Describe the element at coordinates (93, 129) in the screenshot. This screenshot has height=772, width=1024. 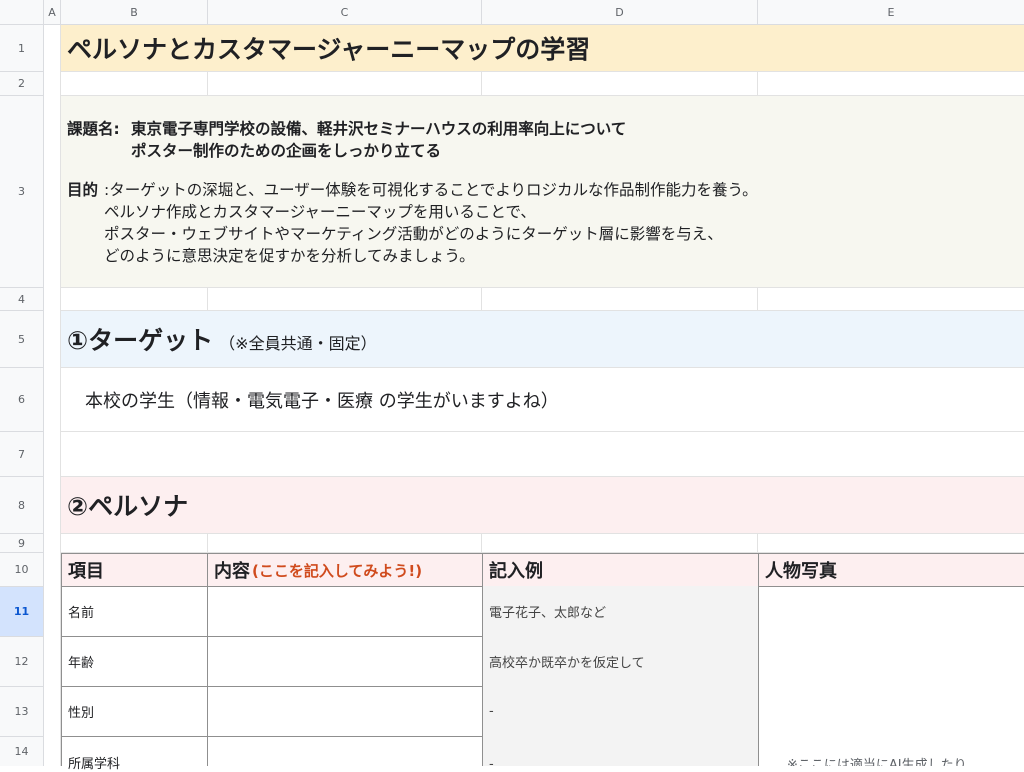
I see `assignment-label: 課題名:` at that location.